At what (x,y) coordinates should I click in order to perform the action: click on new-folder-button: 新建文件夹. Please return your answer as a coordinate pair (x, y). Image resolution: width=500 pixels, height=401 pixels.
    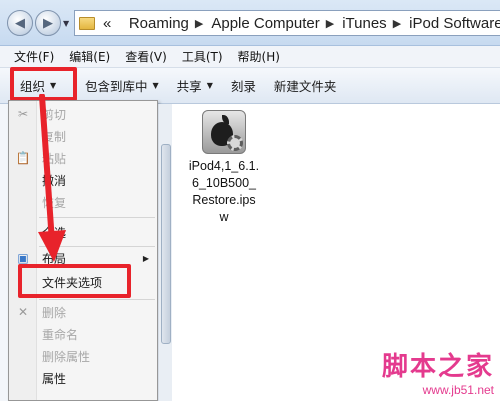
    Looking at the image, I should click on (305, 85).